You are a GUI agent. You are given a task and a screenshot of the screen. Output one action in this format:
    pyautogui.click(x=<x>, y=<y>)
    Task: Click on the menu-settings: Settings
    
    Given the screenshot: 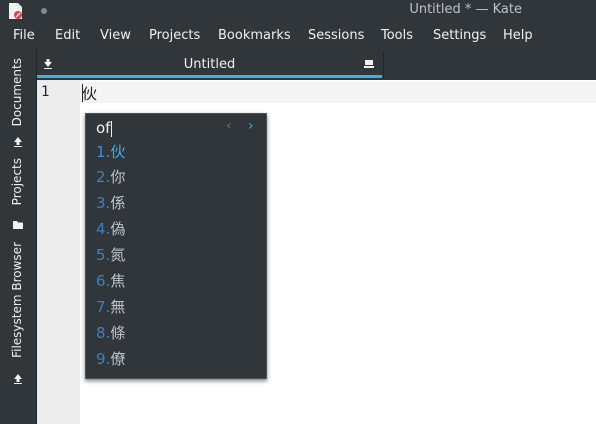 What is the action you would take?
    pyautogui.click(x=459, y=35)
    